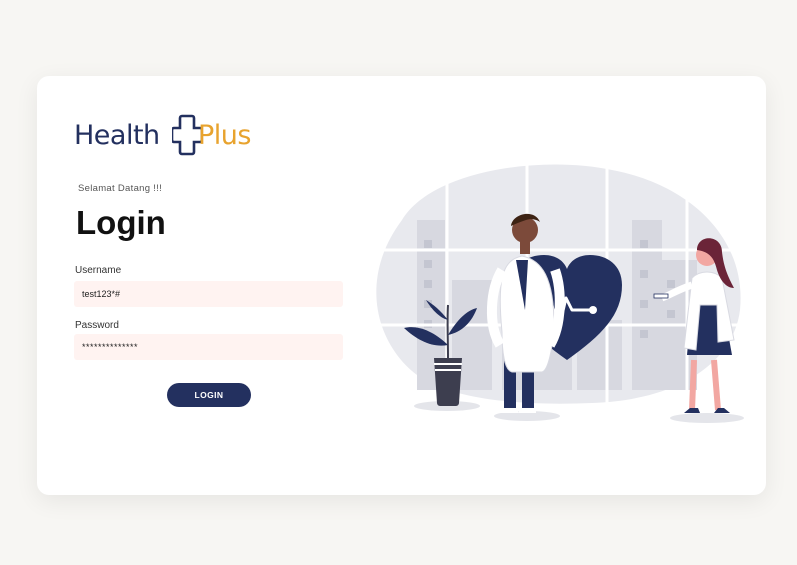  I want to click on password-input, so click(208, 347).